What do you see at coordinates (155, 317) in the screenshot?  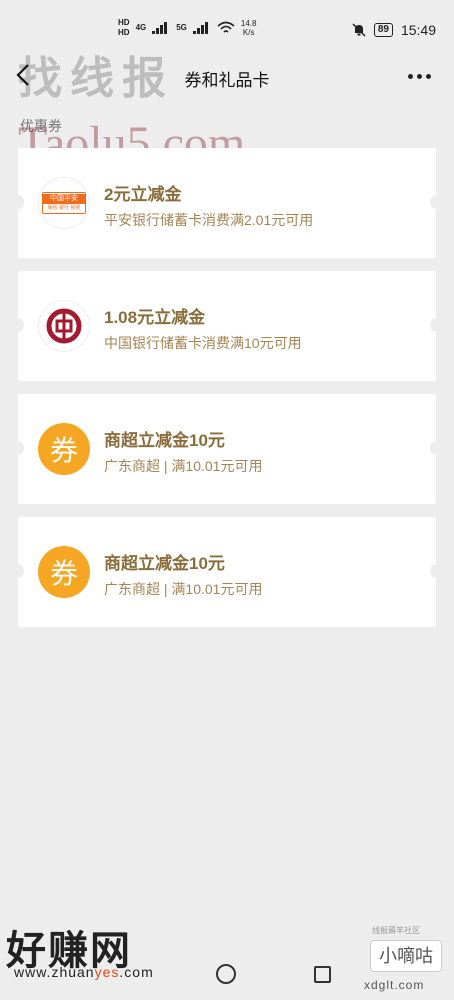 I see `coupon-title: 1.08元立减金` at bounding box center [155, 317].